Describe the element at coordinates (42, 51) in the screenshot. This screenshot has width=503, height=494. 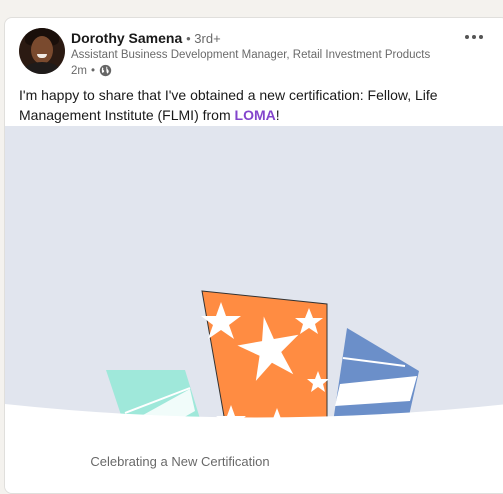
I see `author-avatar` at that location.